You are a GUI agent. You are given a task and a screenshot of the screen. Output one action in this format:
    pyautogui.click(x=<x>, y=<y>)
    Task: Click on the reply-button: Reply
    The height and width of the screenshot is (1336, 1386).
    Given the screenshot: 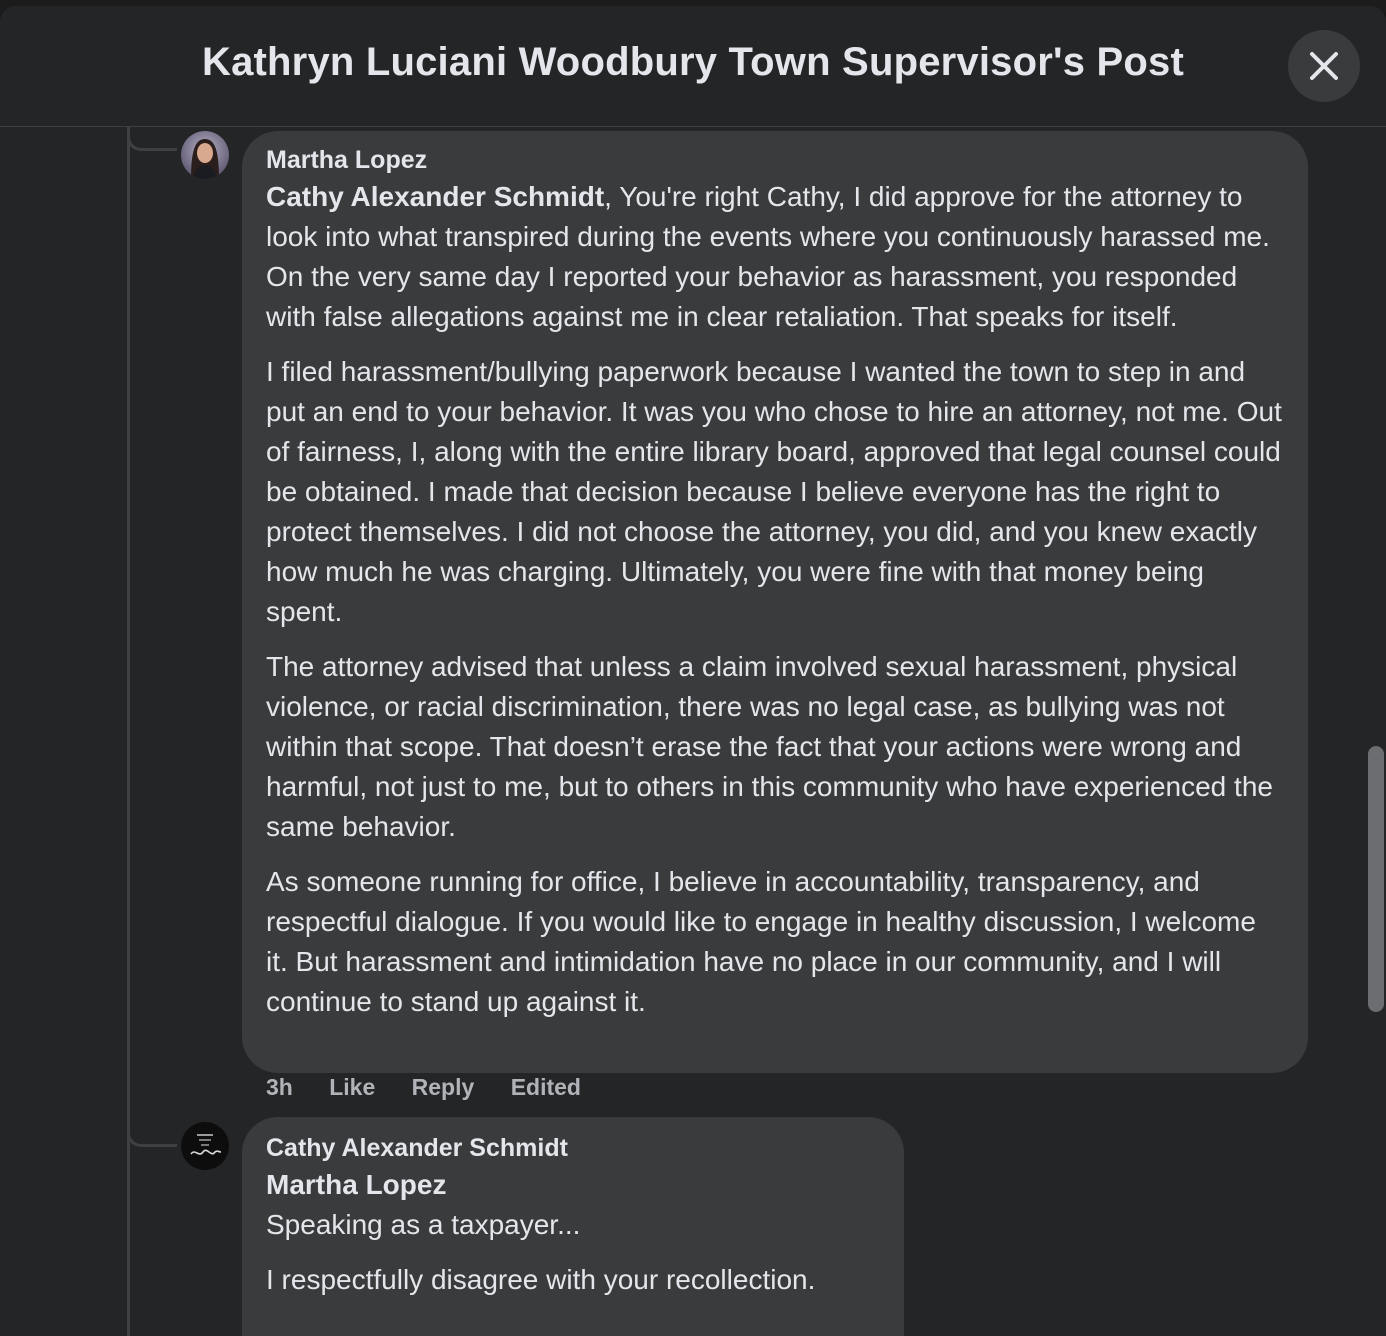 What is the action you would take?
    pyautogui.click(x=443, y=1087)
    